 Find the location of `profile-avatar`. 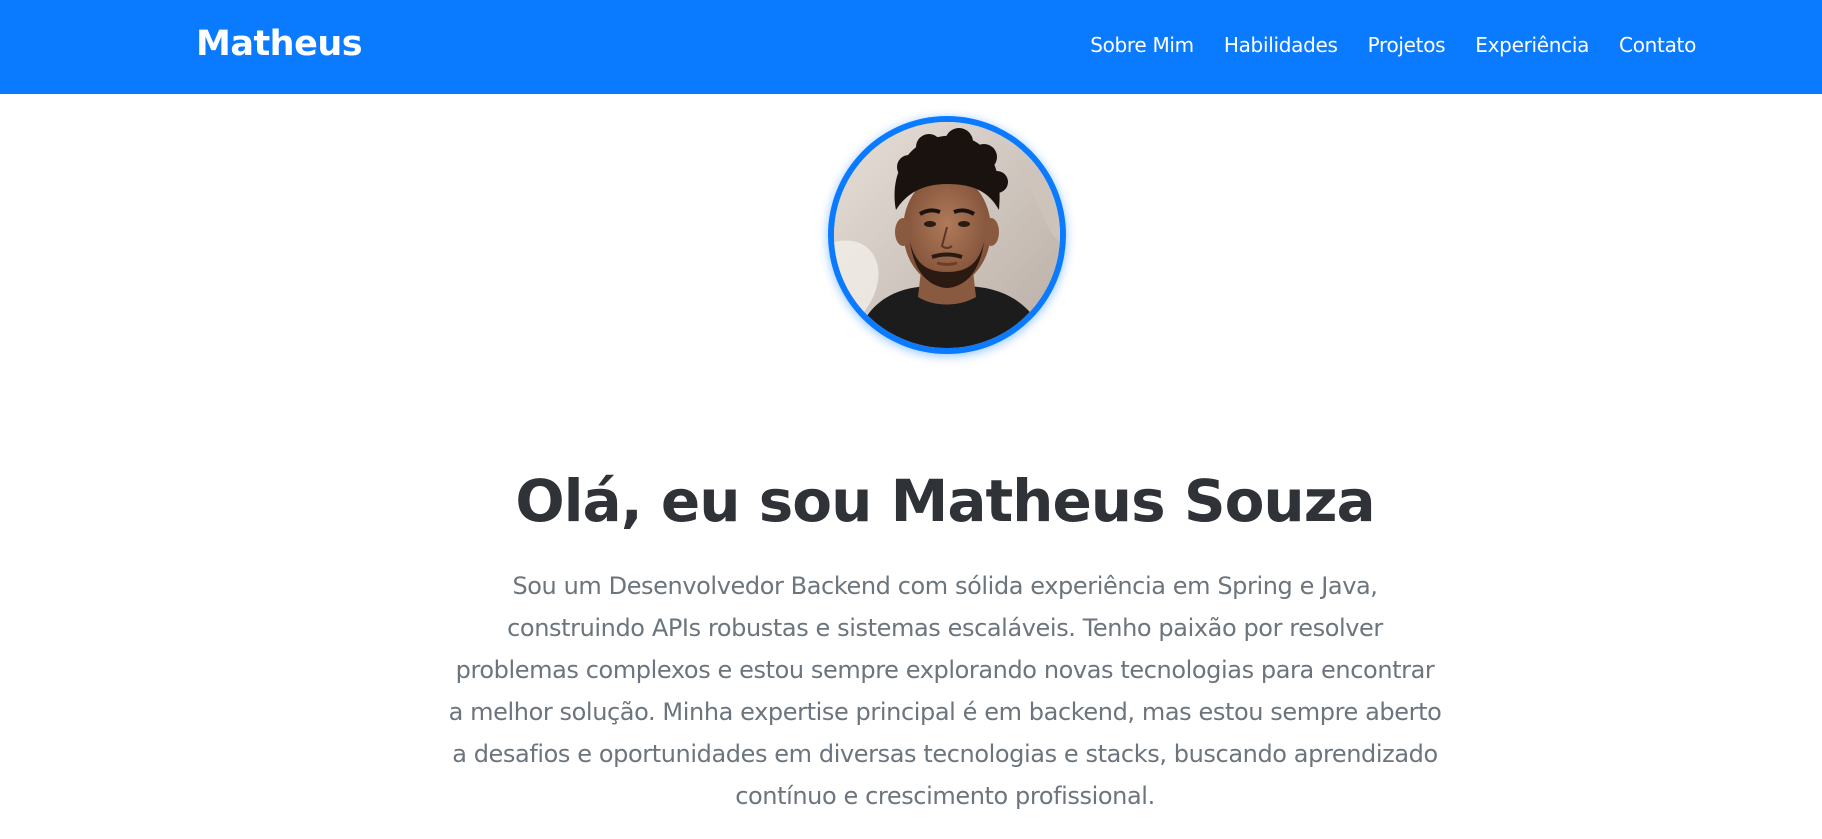

profile-avatar is located at coordinates (947, 235).